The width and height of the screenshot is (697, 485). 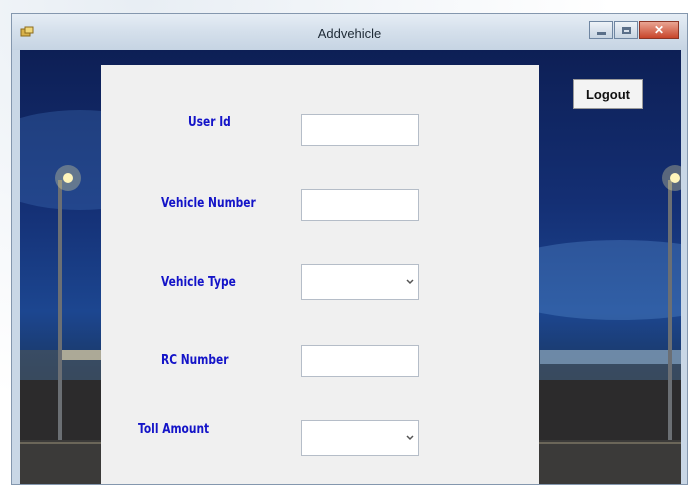 I want to click on maximize-button, so click(x=626, y=30).